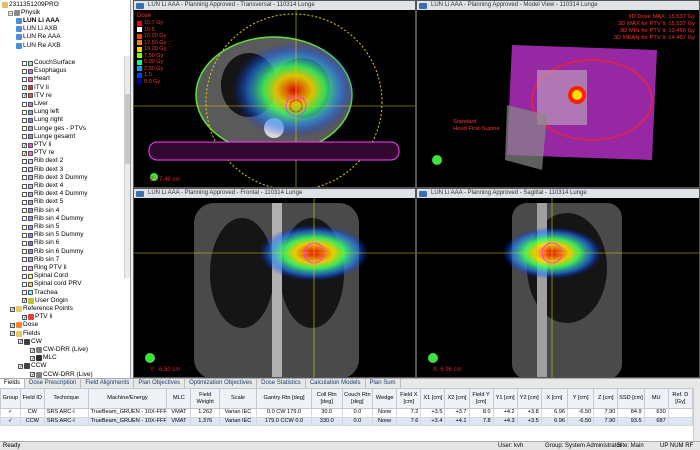  Describe the element at coordinates (54, 194) in the screenshot. I see `tree-structure: Rib dext 4 Dummy` at that location.